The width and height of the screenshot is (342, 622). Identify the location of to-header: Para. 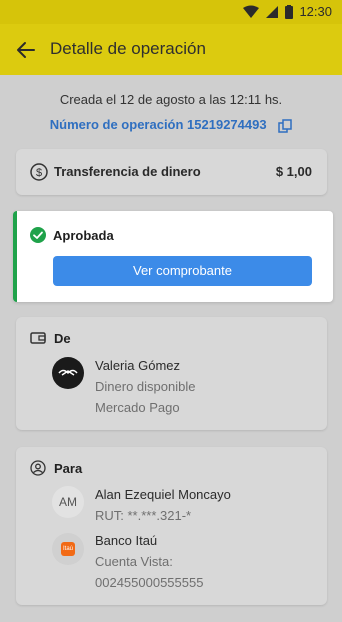
(56, 468).